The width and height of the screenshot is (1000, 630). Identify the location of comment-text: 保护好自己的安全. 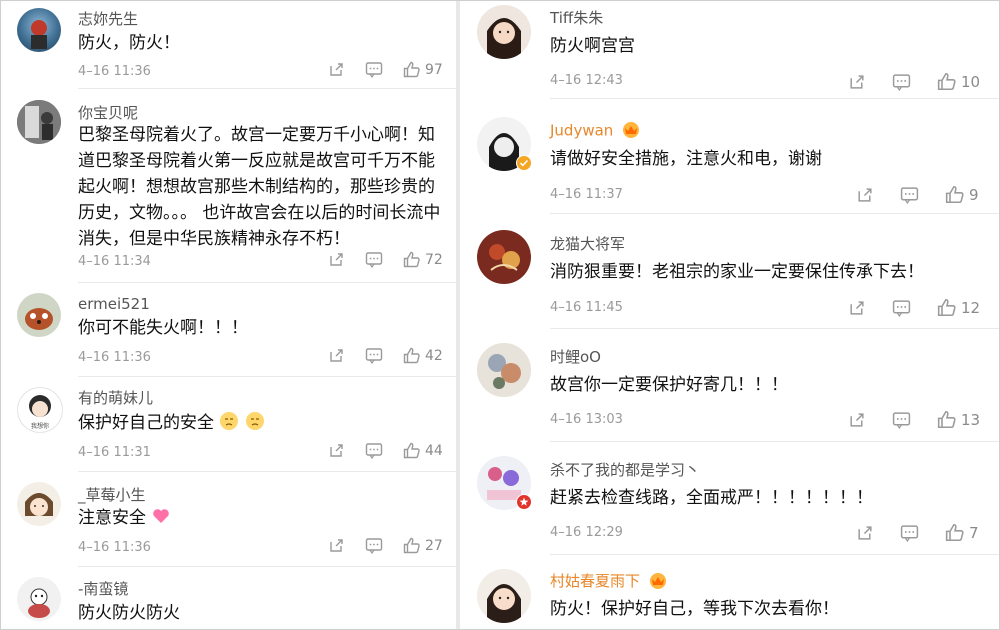
(263, 424).